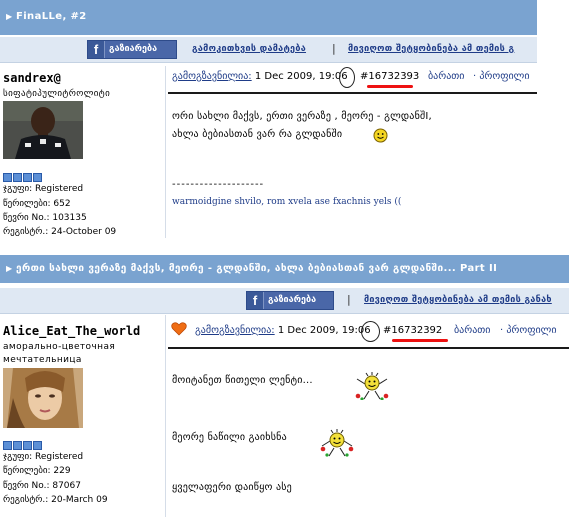 The image size is (569, 517). Describe the element at coordinates (179, 329) in the screenshot. I see `heart-icon` at that location.